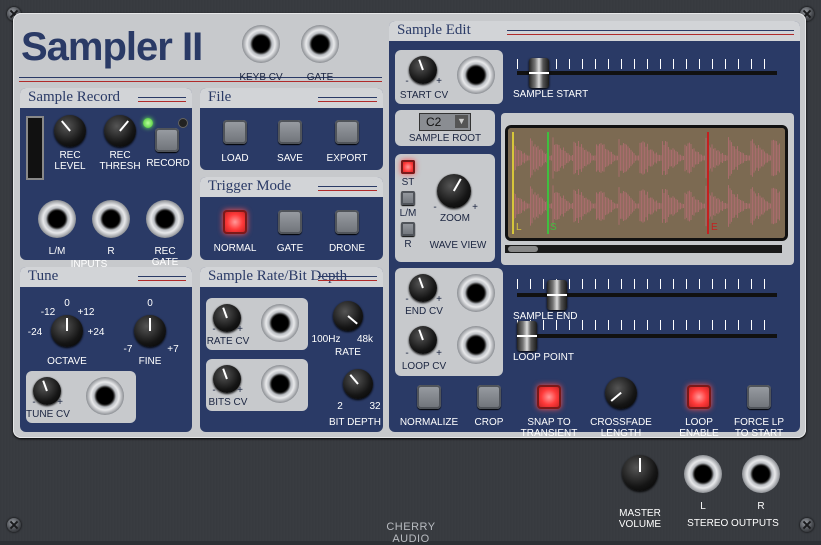  Describe the element at coordinates (280, 323) in the screenshot. I see `rate-cv-jack` at that location.